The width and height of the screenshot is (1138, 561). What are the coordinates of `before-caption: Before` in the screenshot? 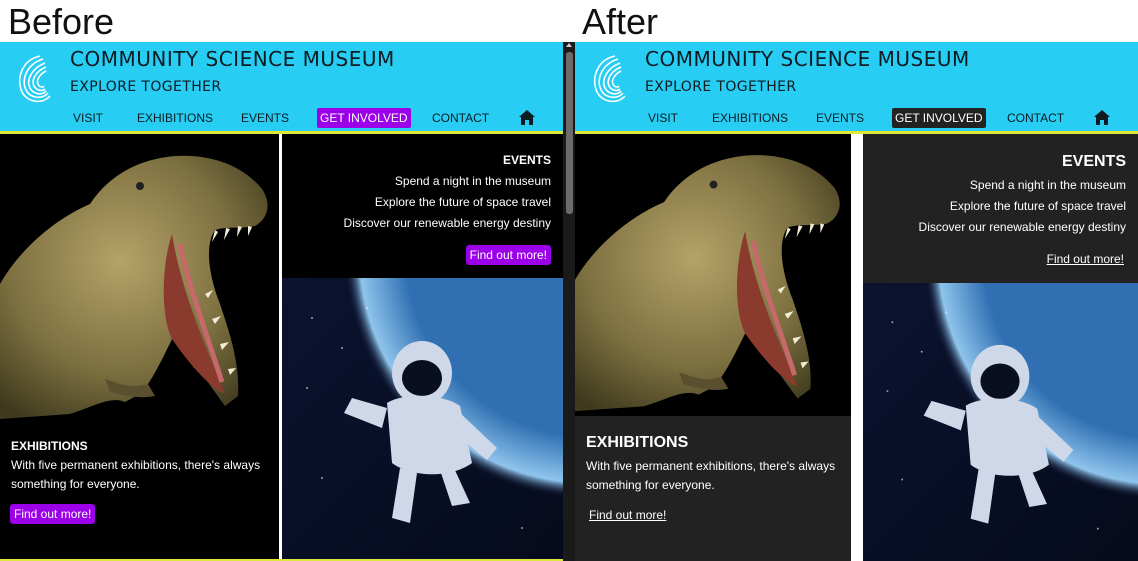 It's located at (61, 21).